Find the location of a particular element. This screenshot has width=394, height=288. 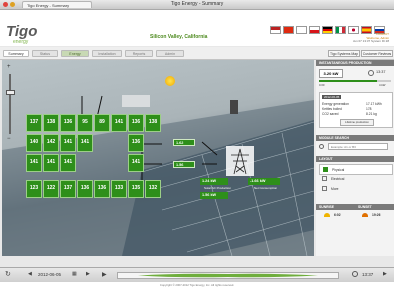

layout-option-more: More is located at coordinates (355, 188).